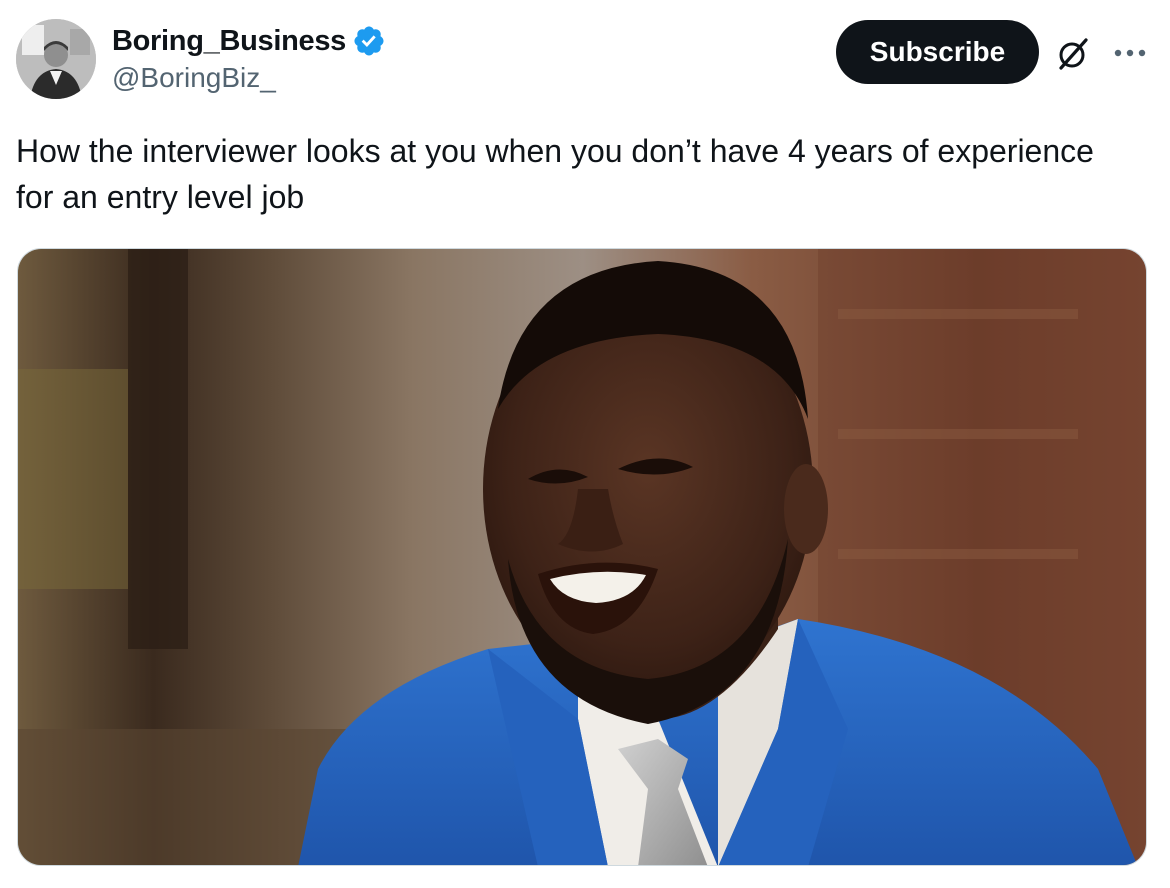 Image resolution: width=1170 pixels, height=888 pixels. I want to click on author-avatar, so click(56, 59).